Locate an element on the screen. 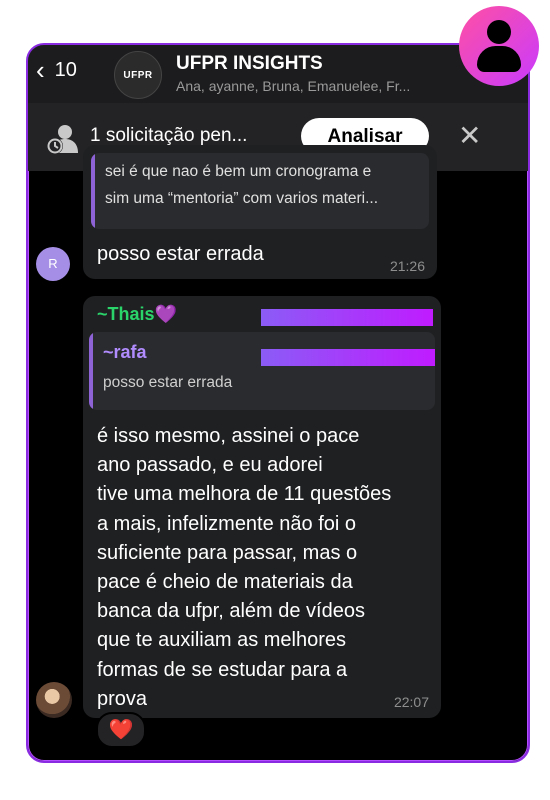  pending-request-icon is located at coordinates (62, 139).